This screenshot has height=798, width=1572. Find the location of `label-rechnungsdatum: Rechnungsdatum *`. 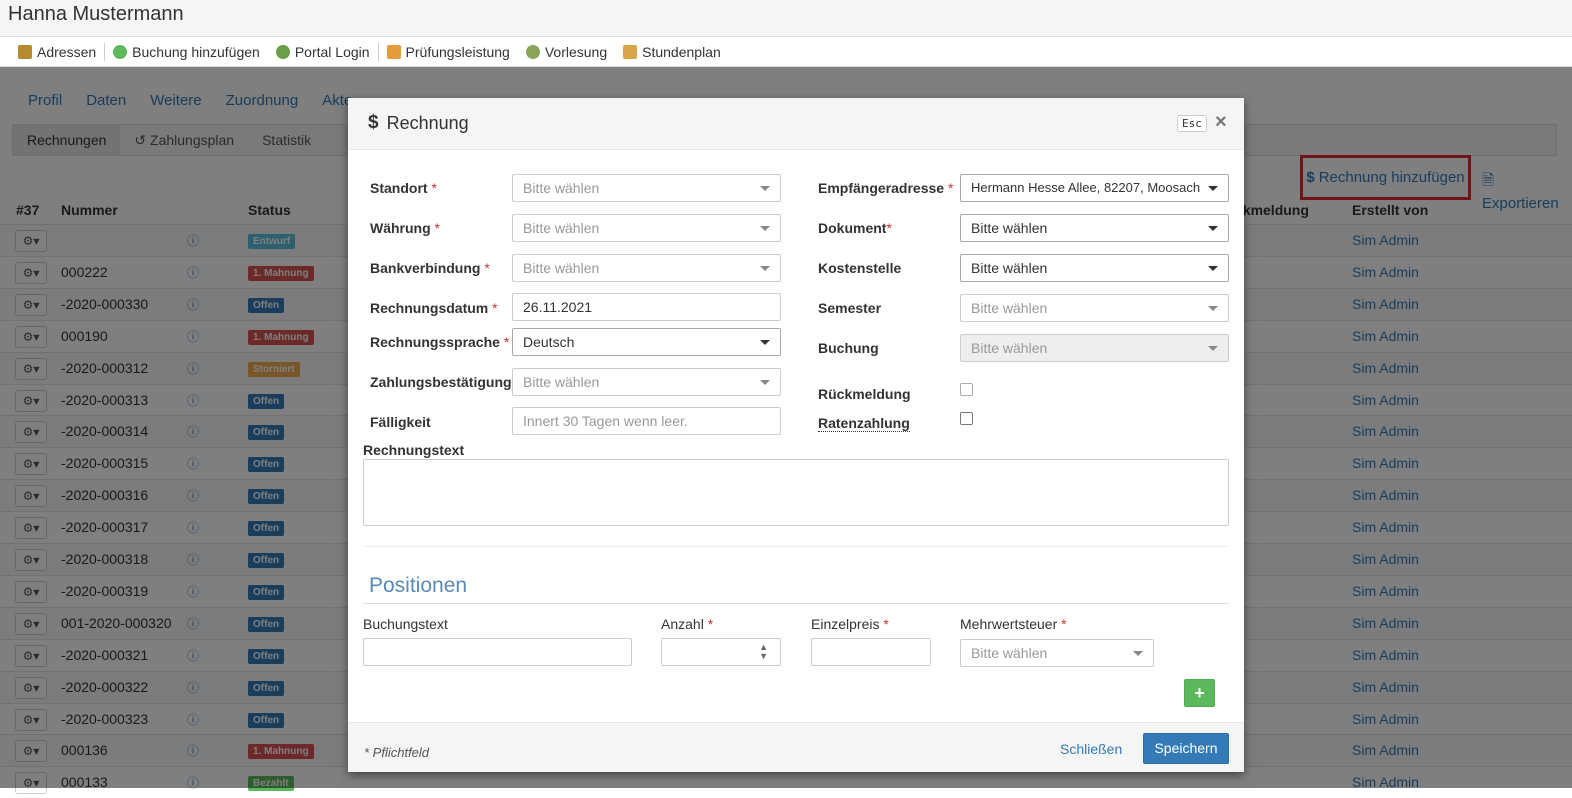

label-rechnungsdatum: Rechnungsdatum * is located at coordinates (434, 308).